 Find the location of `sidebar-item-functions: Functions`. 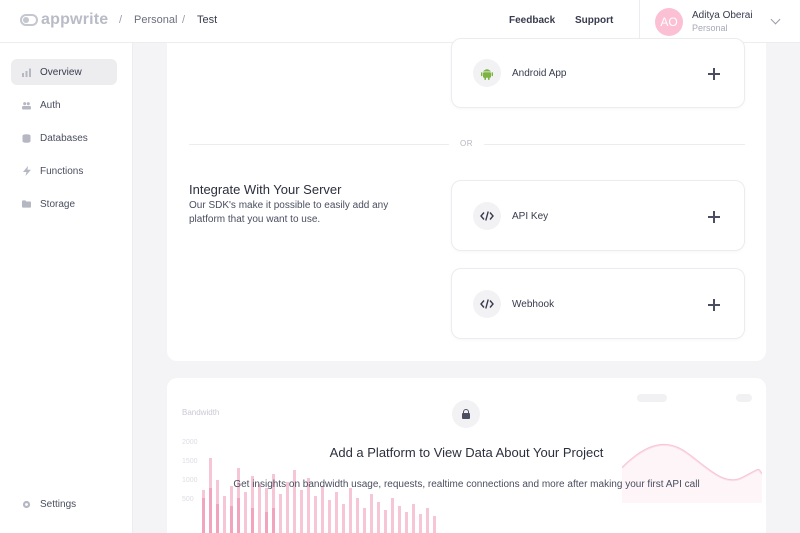

sidebar-item-functions: Functions is located at coordinates (64, 171).